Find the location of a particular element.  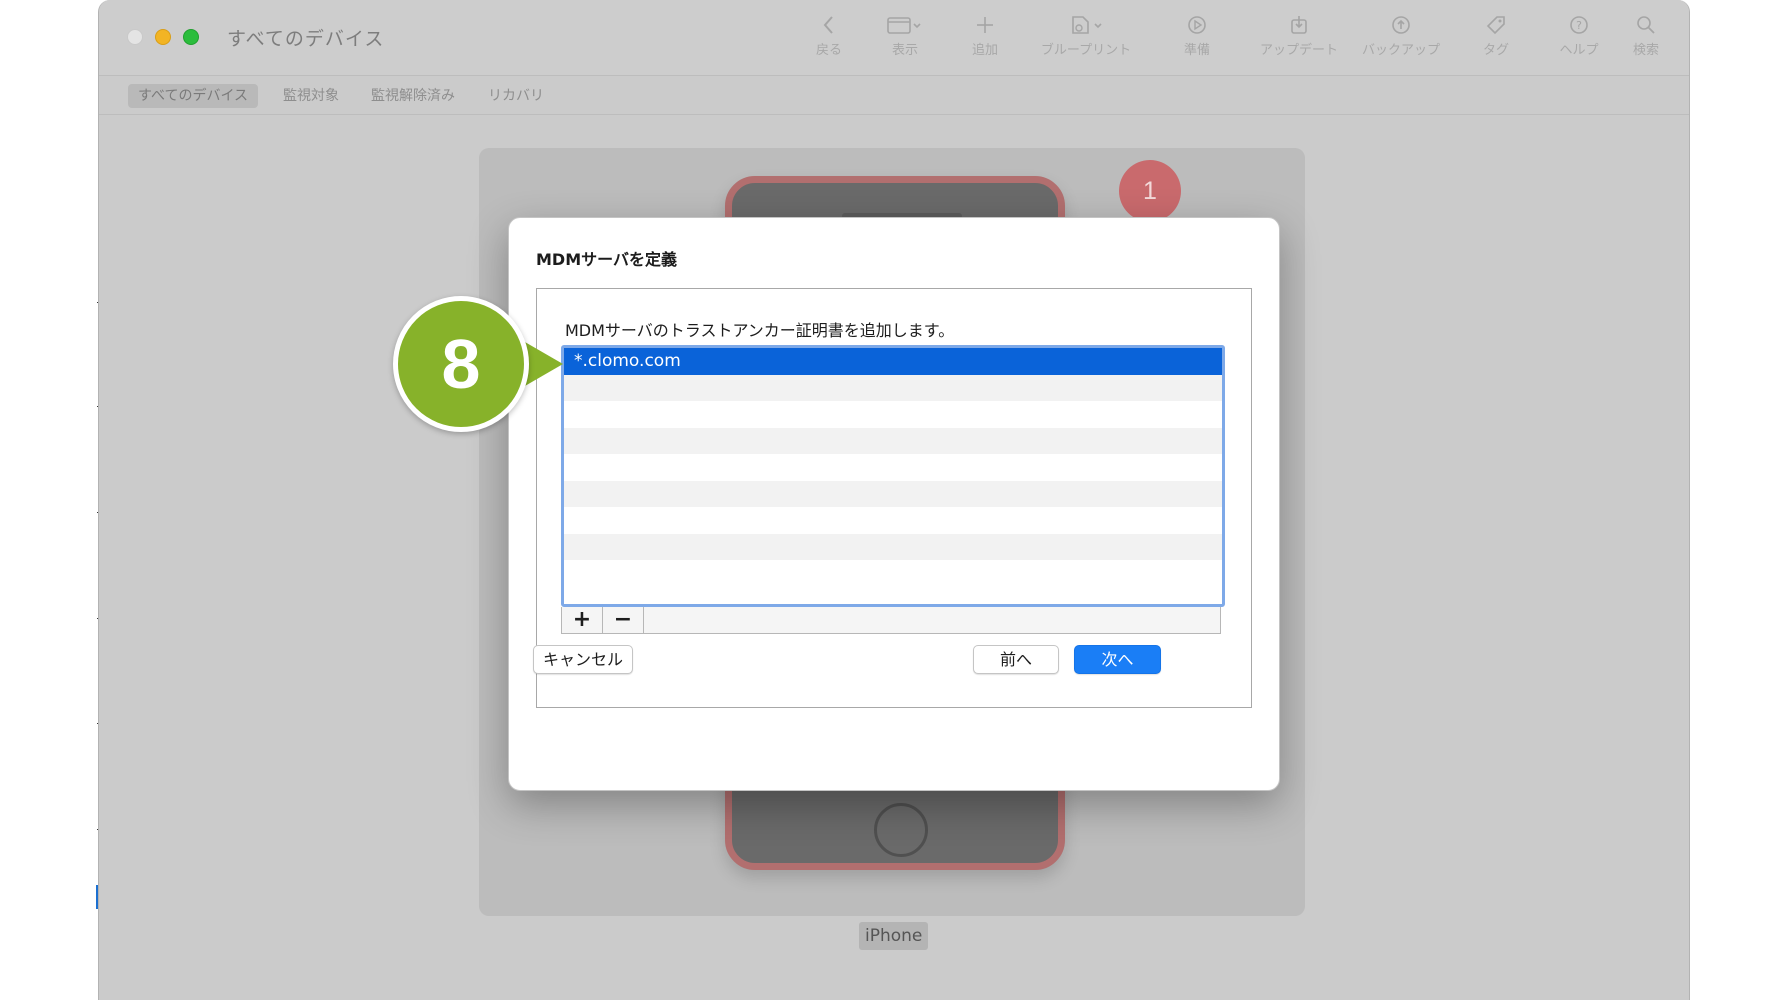

scope-supervised: 監視対象 is located at coordinates (311, 96).